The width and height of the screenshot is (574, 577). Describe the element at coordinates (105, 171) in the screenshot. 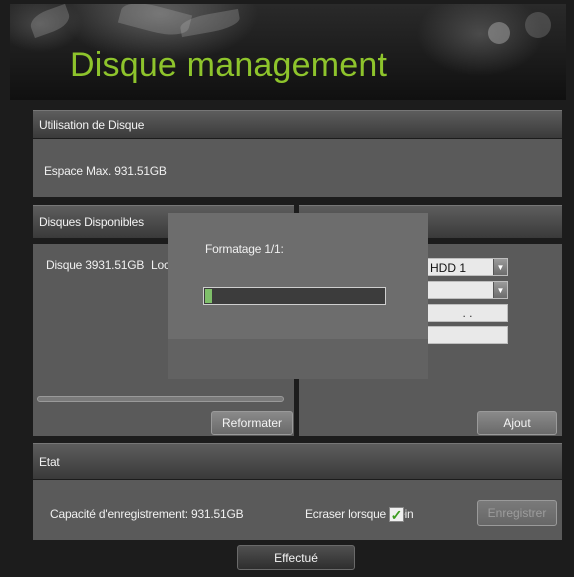

I see `max-space-text: Espace Max. 931.51GB` at that location.